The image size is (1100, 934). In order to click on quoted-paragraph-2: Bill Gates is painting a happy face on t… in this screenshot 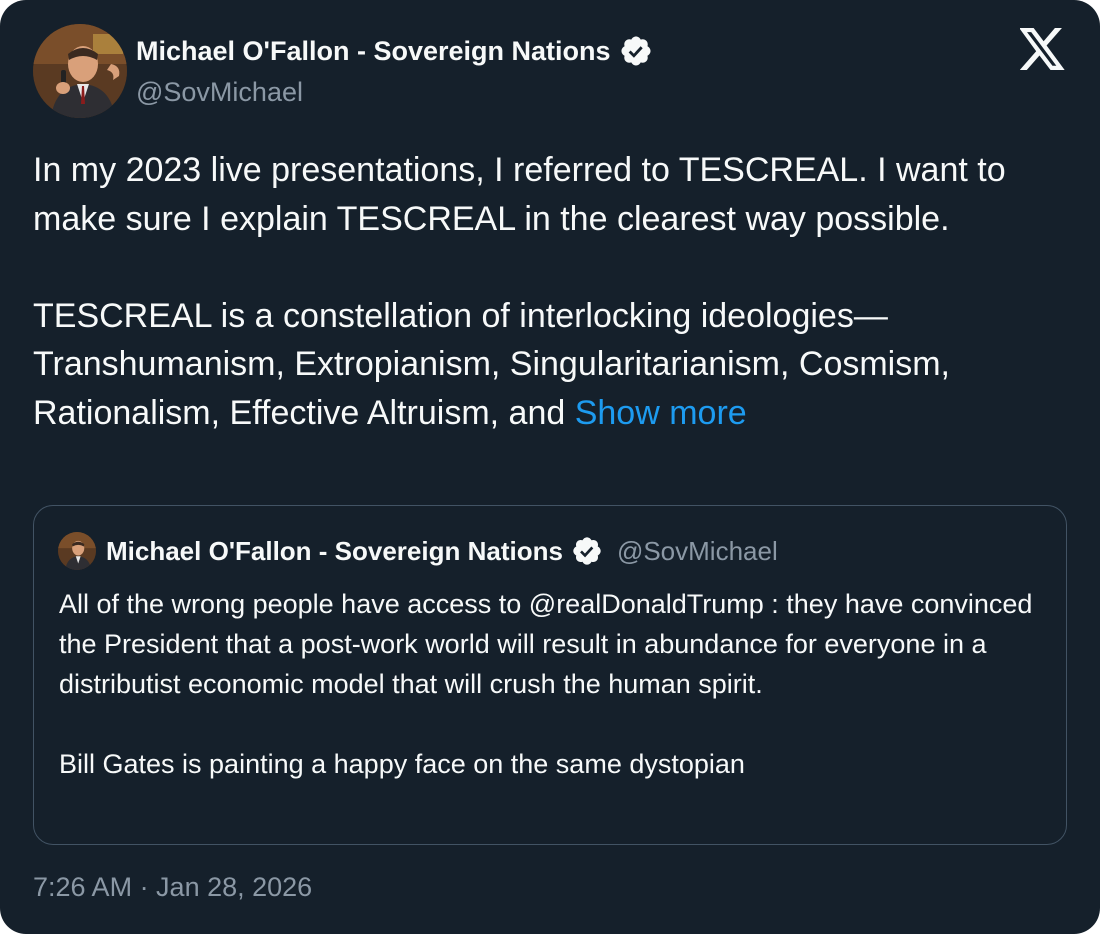, I will do `click(402, 764)`.